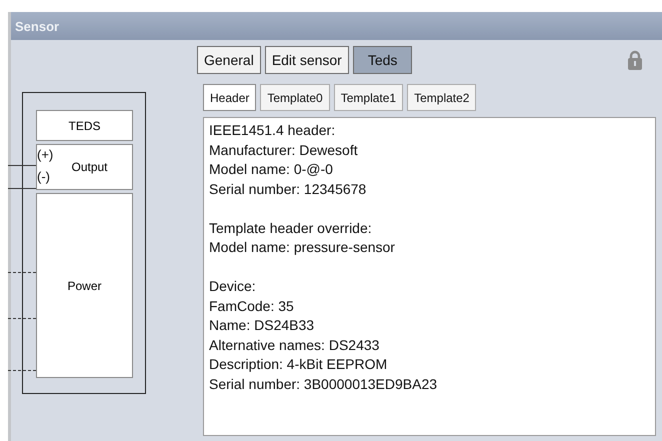 This screenshot has height=441, width=662. What do you see at coordinates (89, 167) in the screenshot?
I see `block-label: Output` at bounding box center [89, 167].